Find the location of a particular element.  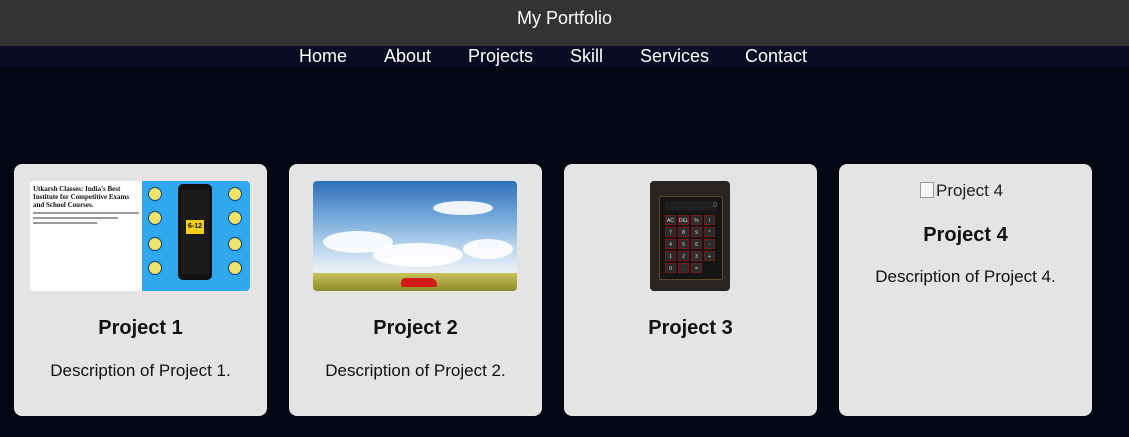

calculator-display: 0 is located at coordinates (691, 206).